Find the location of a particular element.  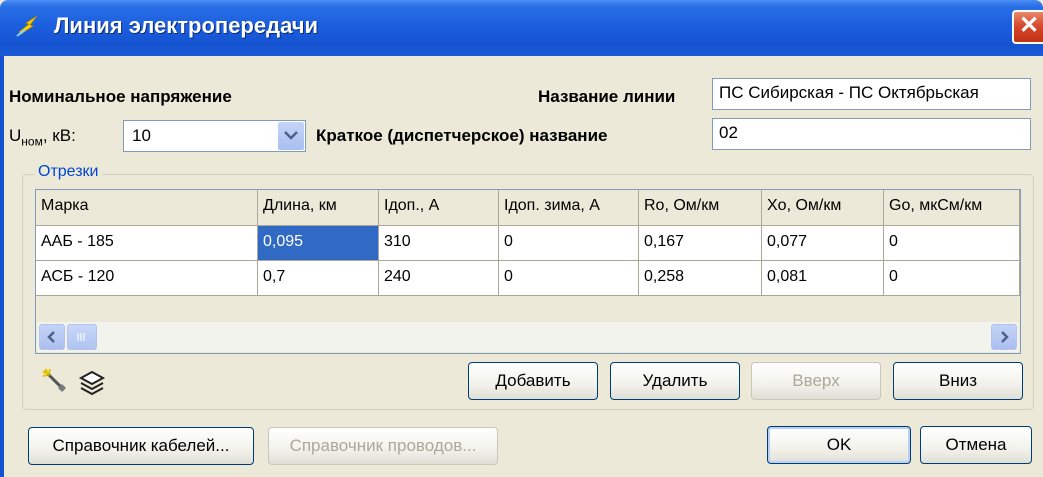

table-cell: ААБ - 185 is located at coordinates (147, 243).